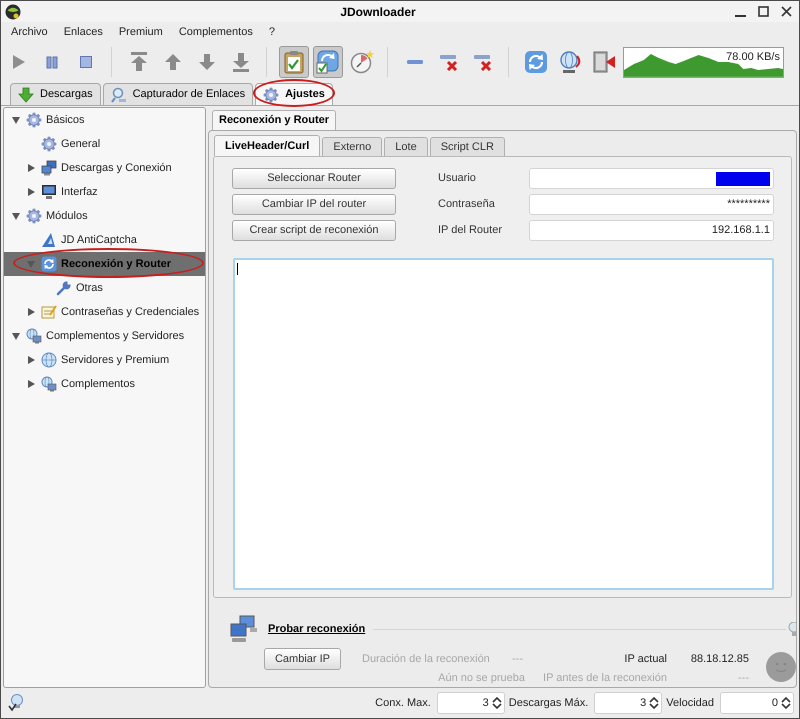 The height and width of the screenshot is (719, 800). Describe the element at coordinates (49, 168) in the screenshot. I see `computers-icon` at that location.